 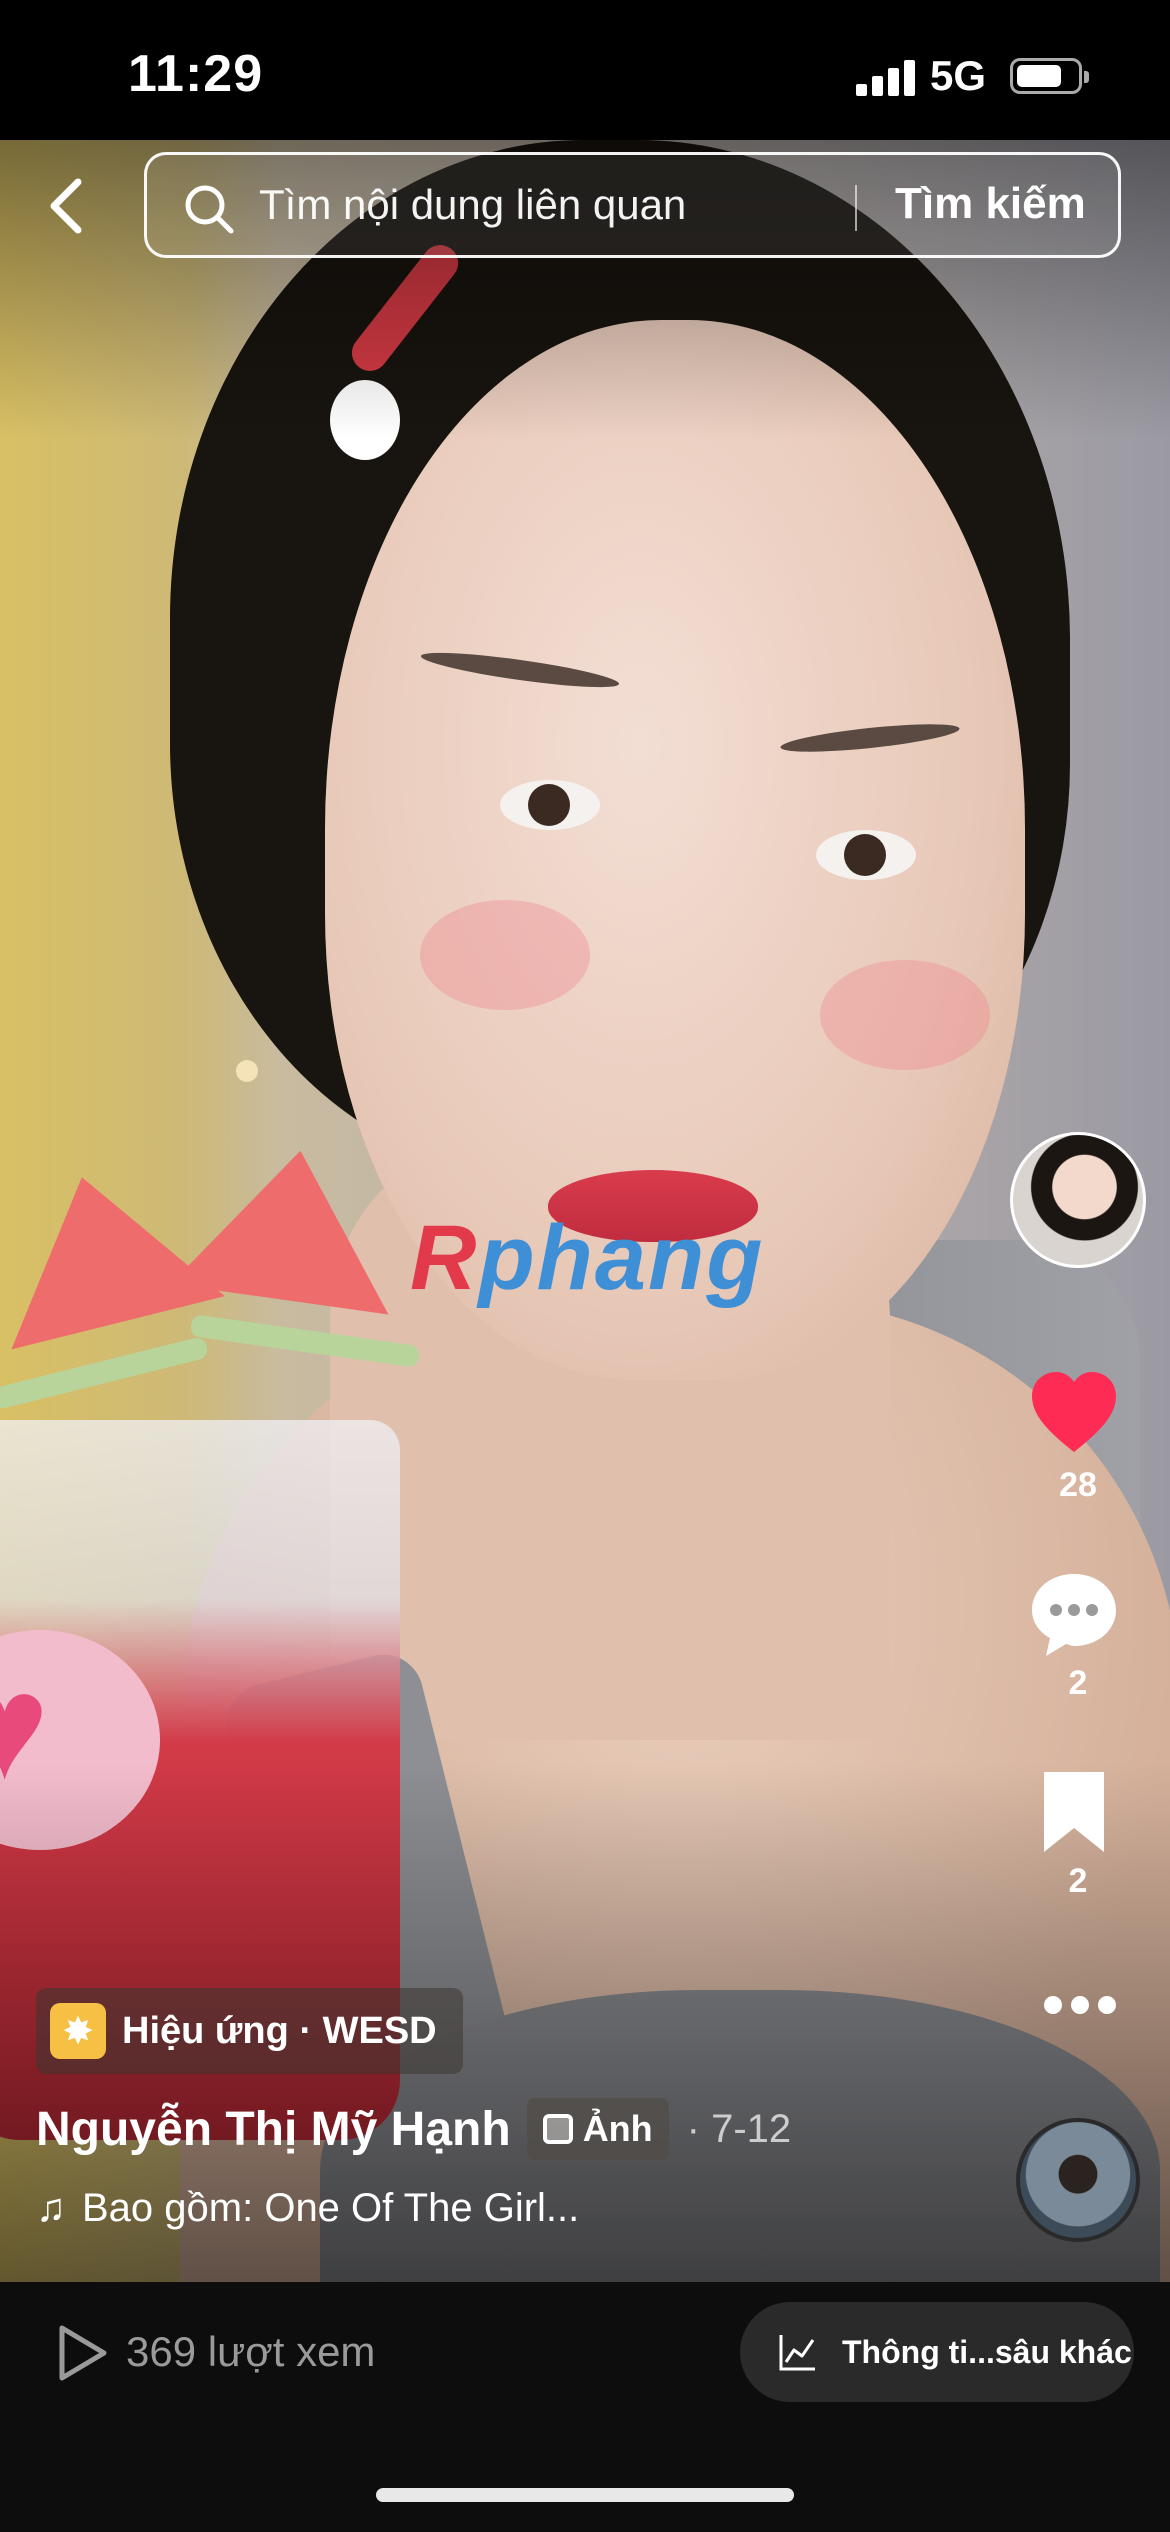 I want to click on status-time: 11:29, so click(x=196, y=74).